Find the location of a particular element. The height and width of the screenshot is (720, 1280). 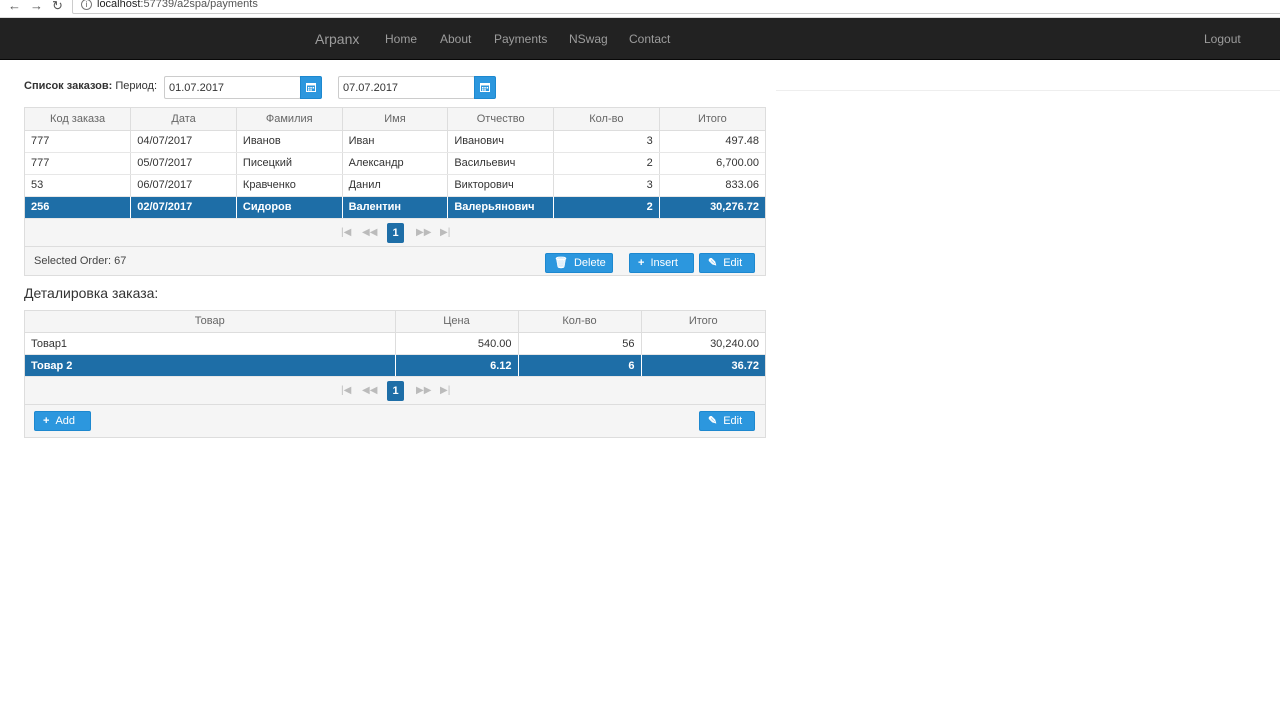

details-header-row: Товар Цена Кол-во Итого is located at coordinates (395, 321).